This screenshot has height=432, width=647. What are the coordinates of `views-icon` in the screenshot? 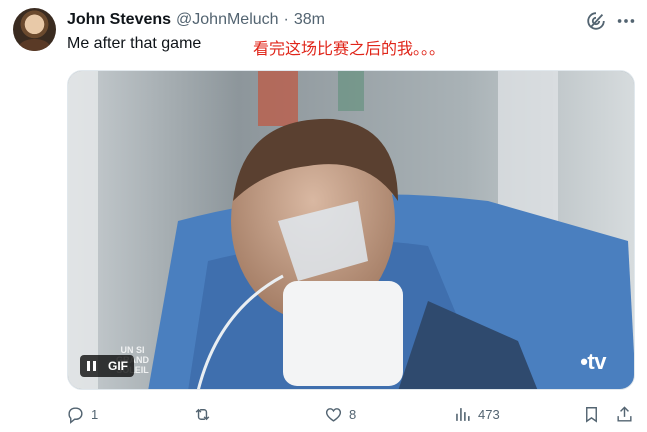 It's located at (463, 414).